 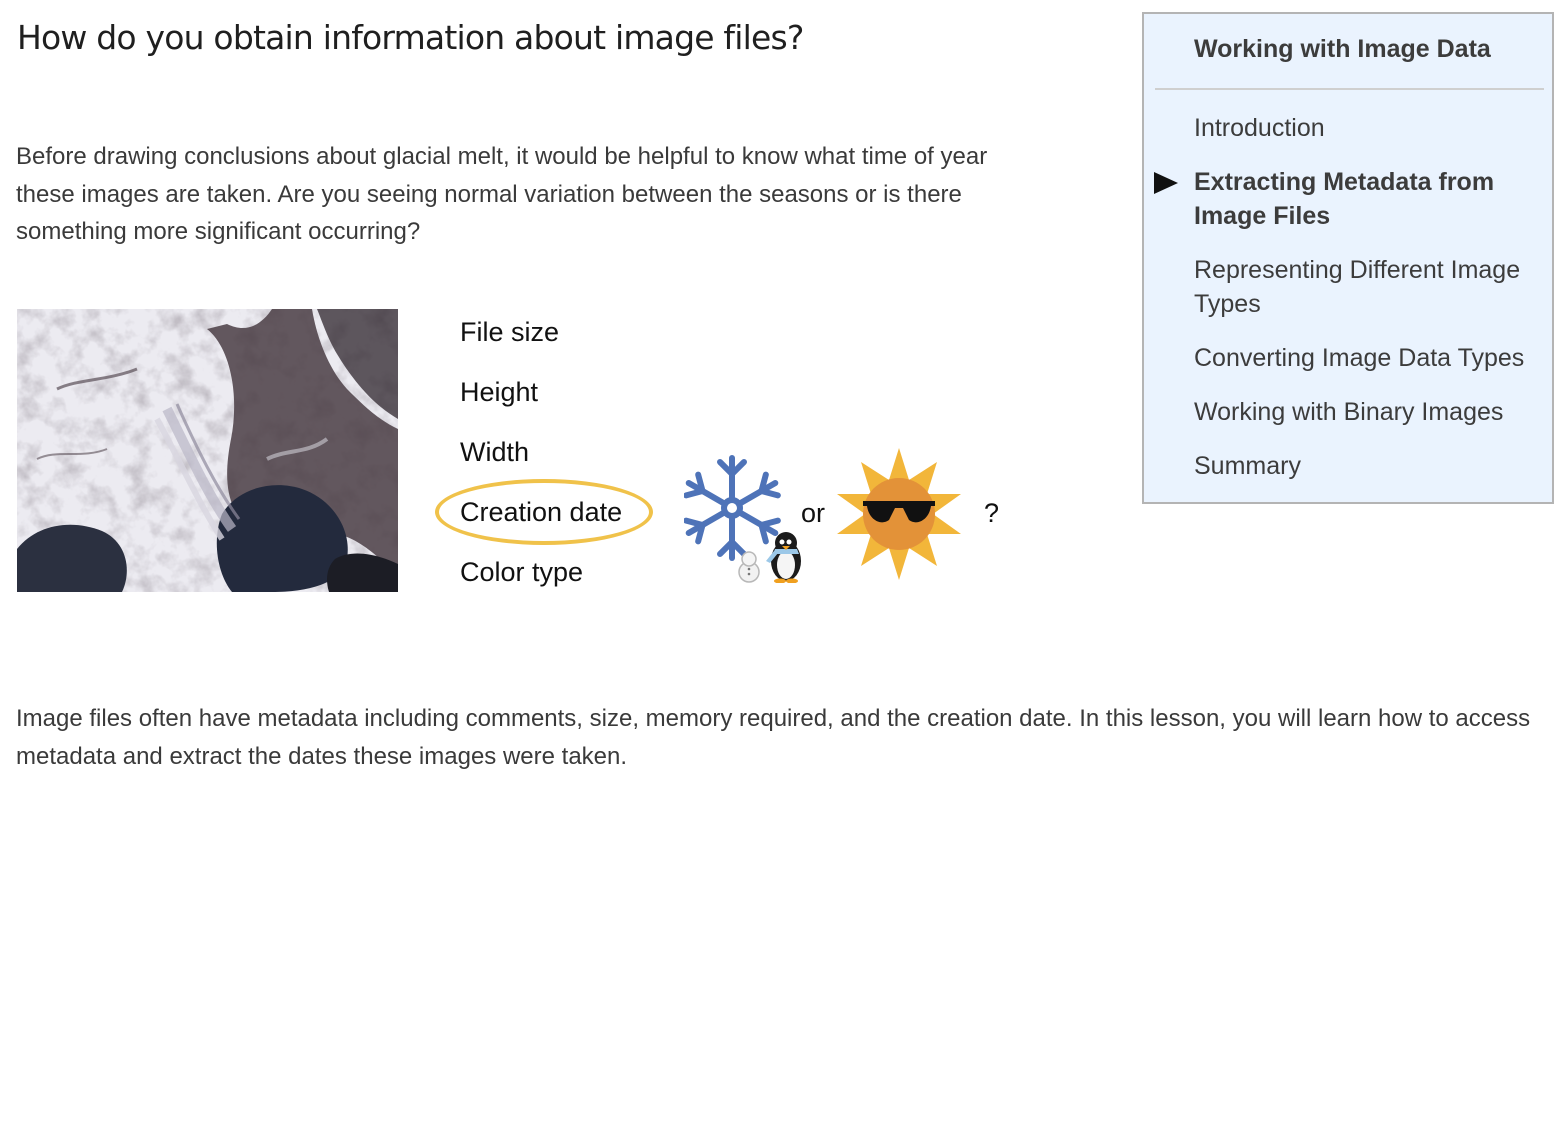 What do you see at coordinates (510, 332) in the screenshot?
I see `metadata-item-file-size: File size` at bounding box center [510, 332].